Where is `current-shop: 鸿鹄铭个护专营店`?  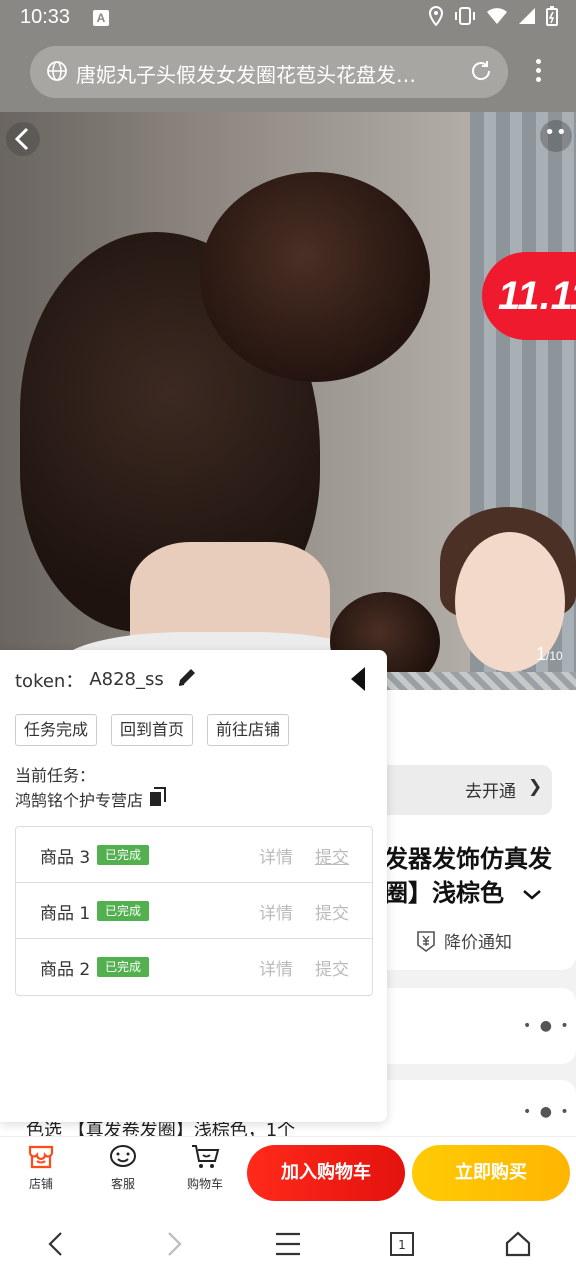 current-shop: 鸿鹄铭个护专营店 is located at coordinates (91, 799).